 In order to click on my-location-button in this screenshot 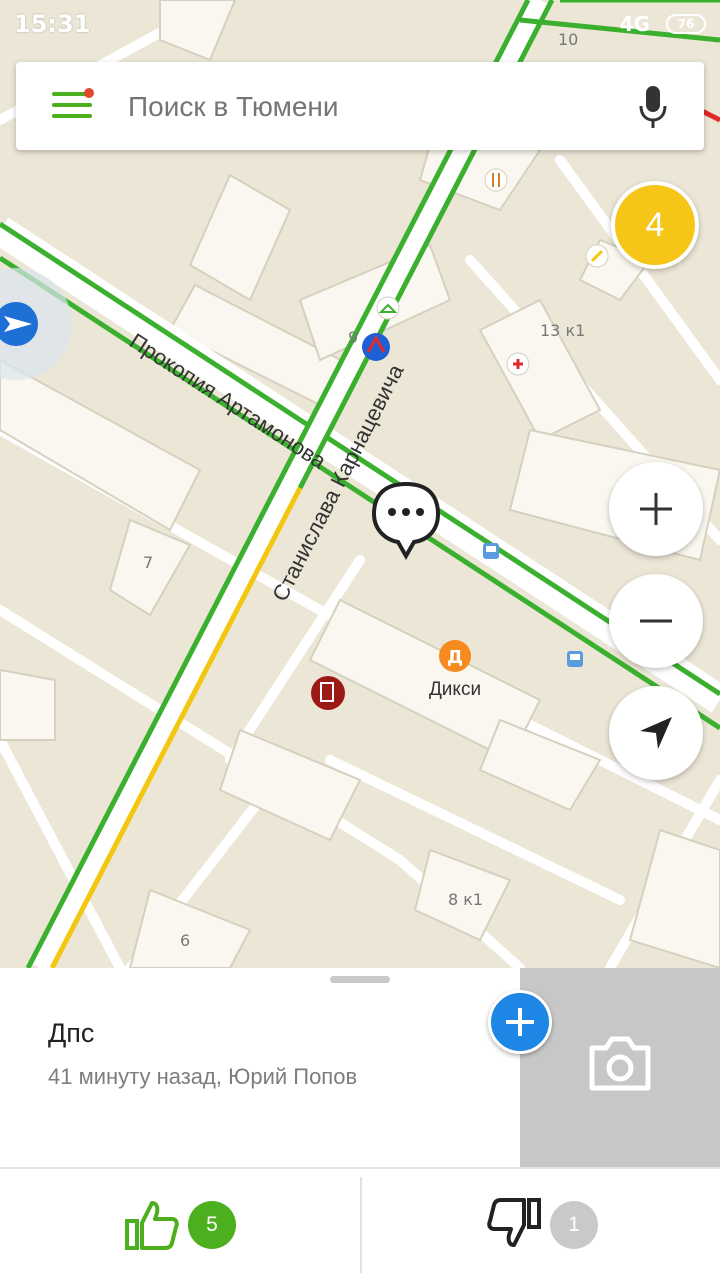, I will do `click(656, 733)`.